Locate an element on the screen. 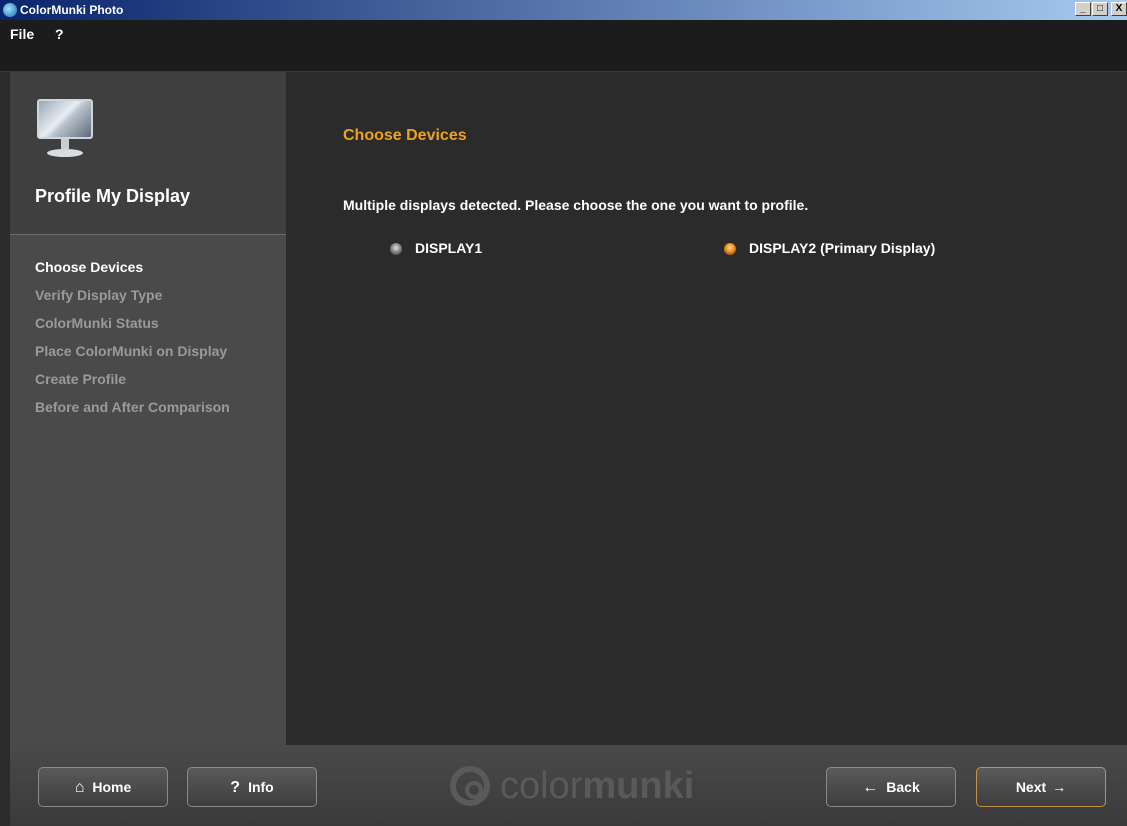 This screenshot has height=826, width=1127. colormunki-logo-icon is located at coordinates (470, 786).